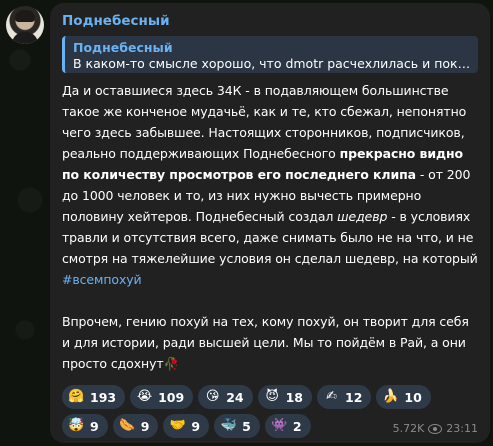  What do you see at coordinates (171, 397) in the screenshot?
I see `reaction-count: 109` at bounding box center [171, 397].